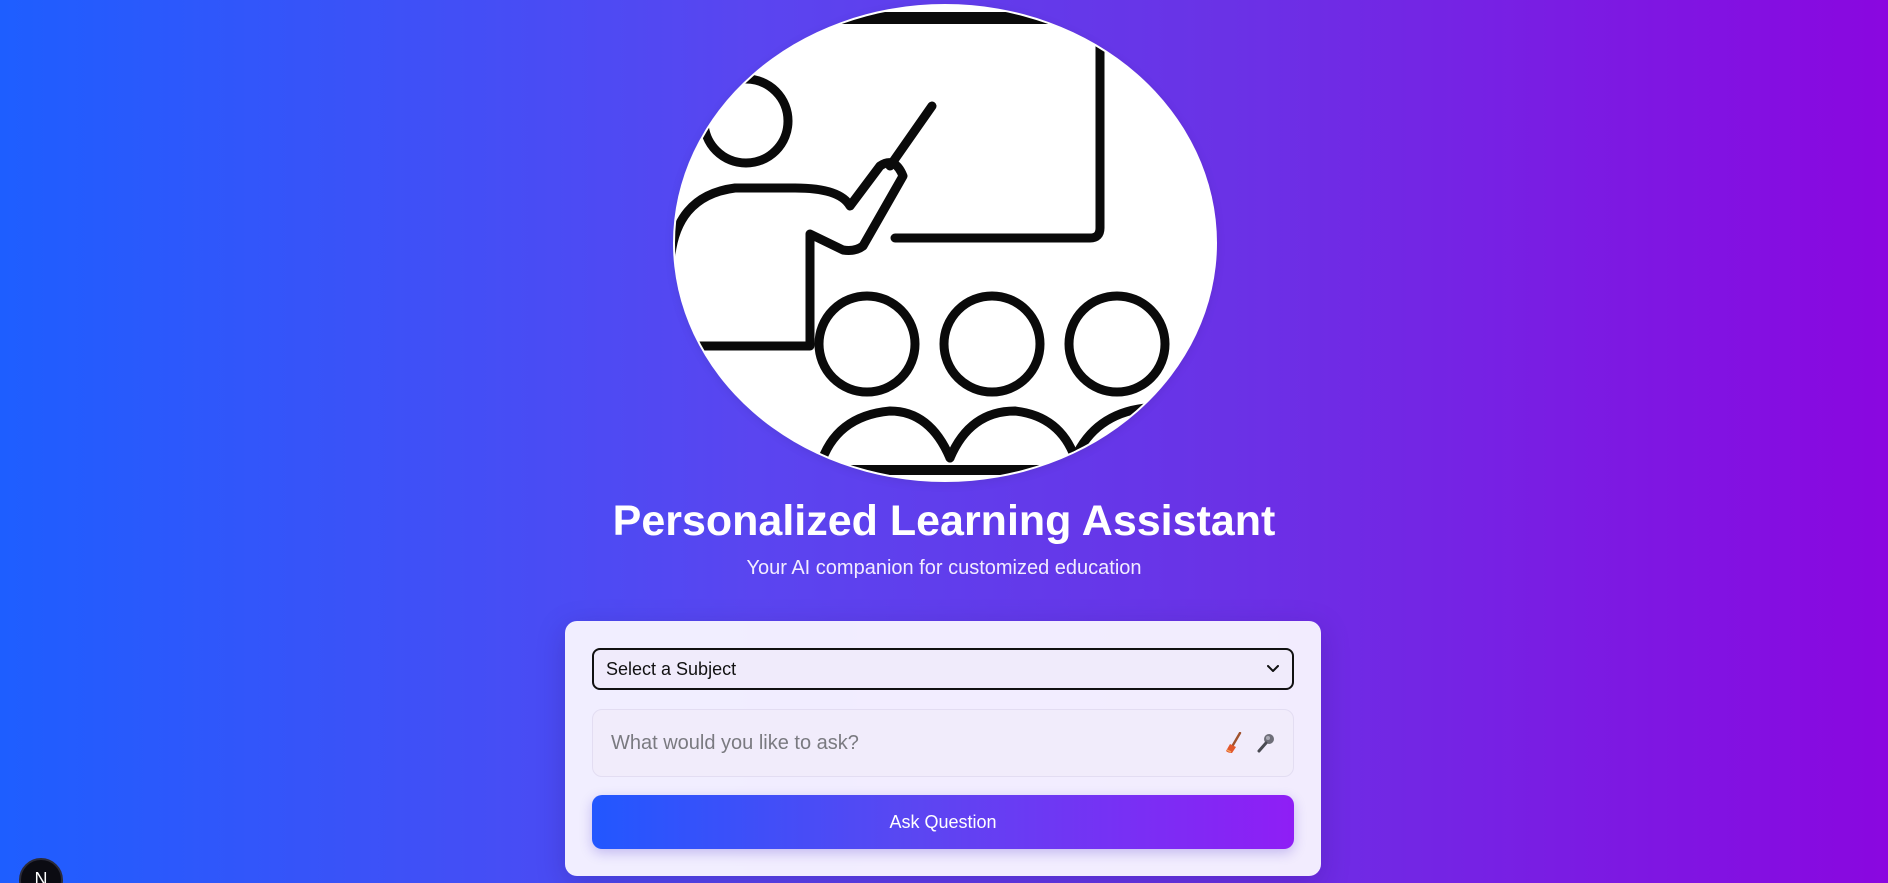  Describe the element at coordinates (944, 521) in the screenshot. I see `page-title: Personalized Learning Assistant` at that location.